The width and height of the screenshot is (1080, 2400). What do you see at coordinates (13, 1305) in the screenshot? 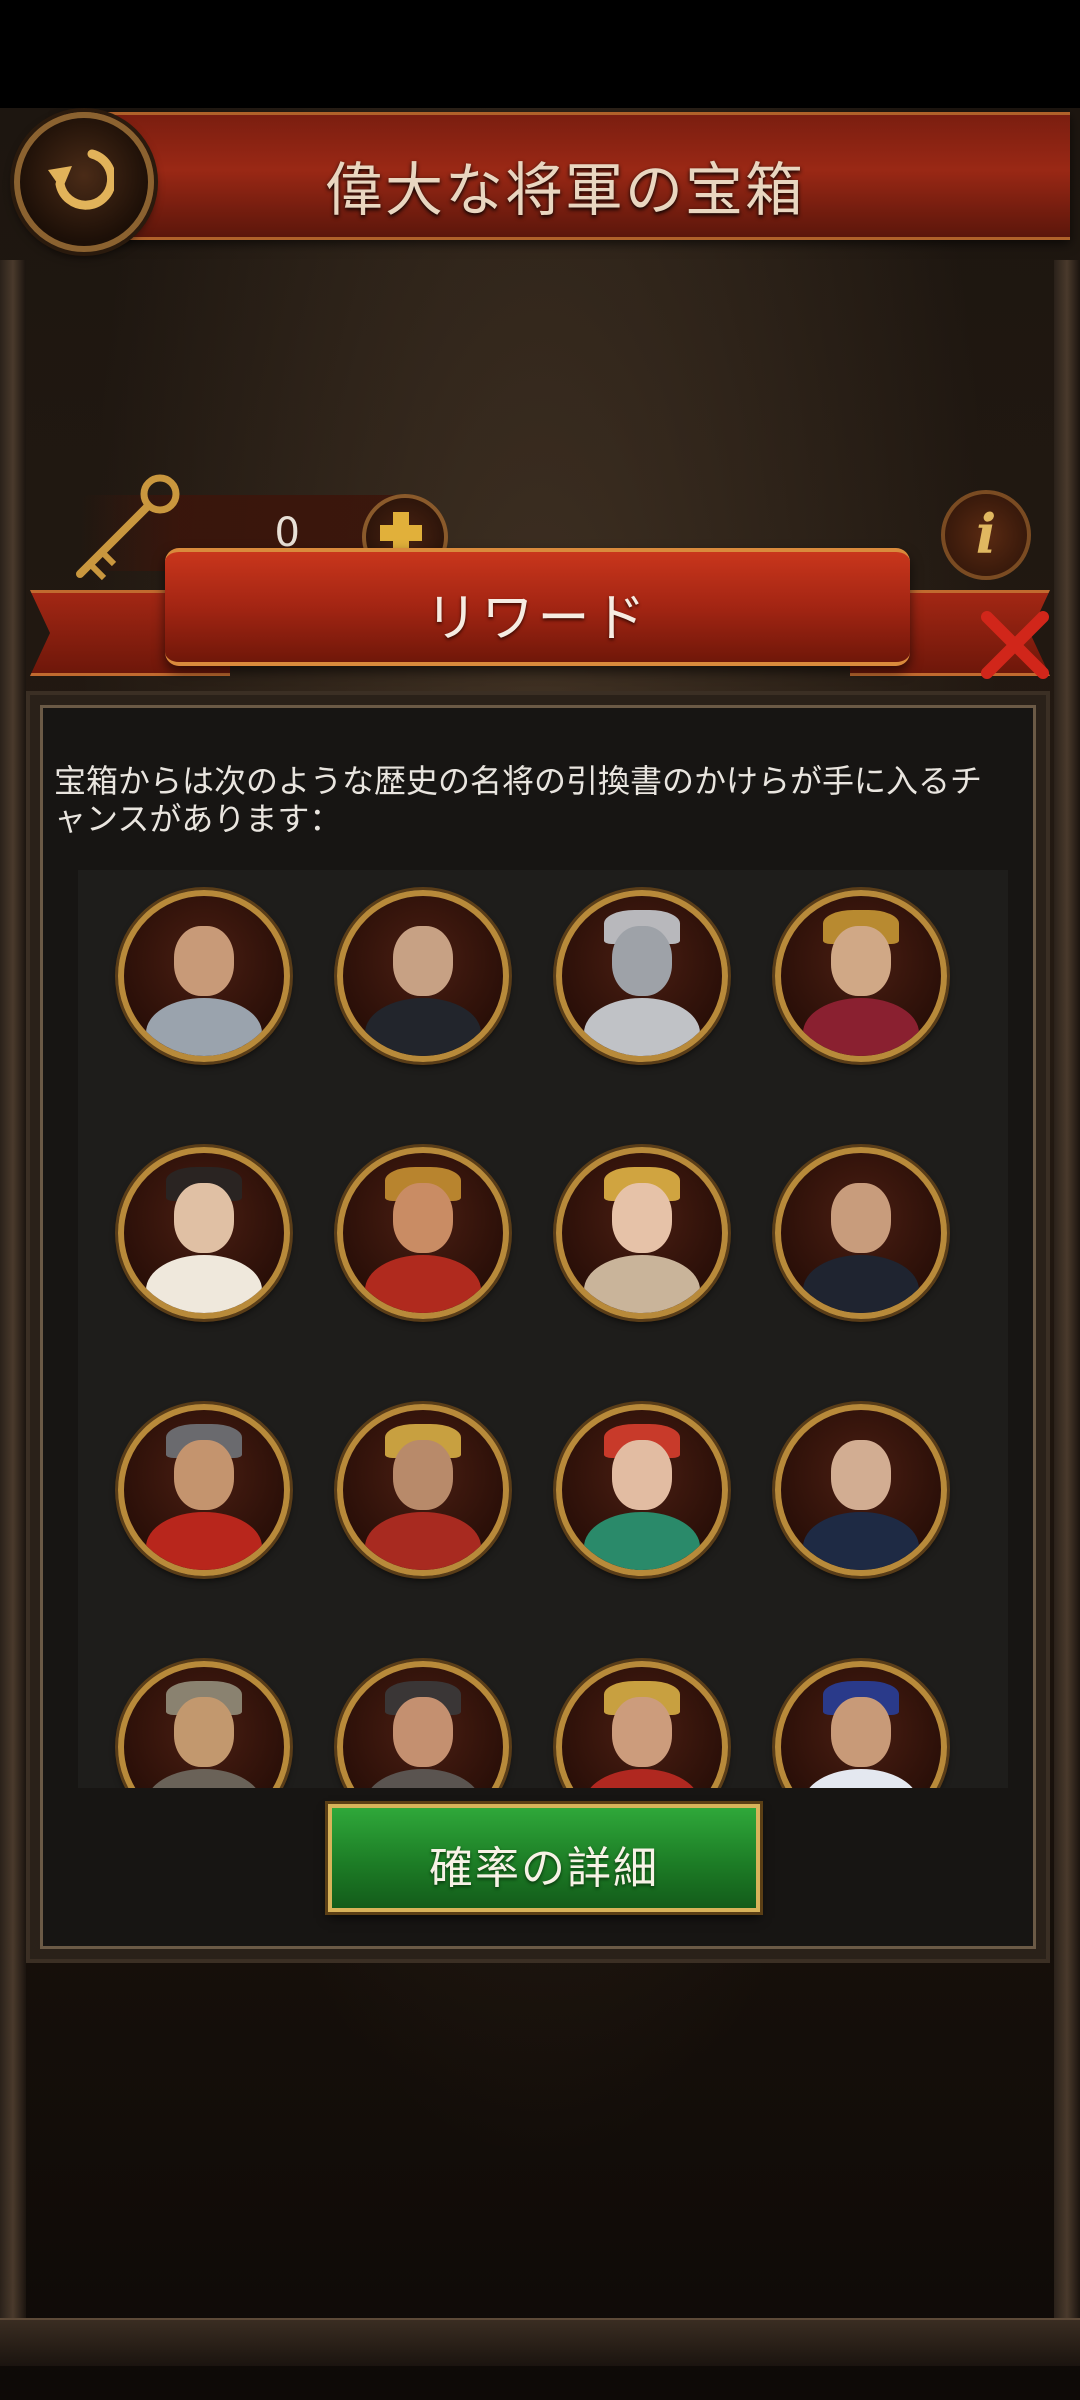
I see `left-pillar` at bounding box center [13, 1305].